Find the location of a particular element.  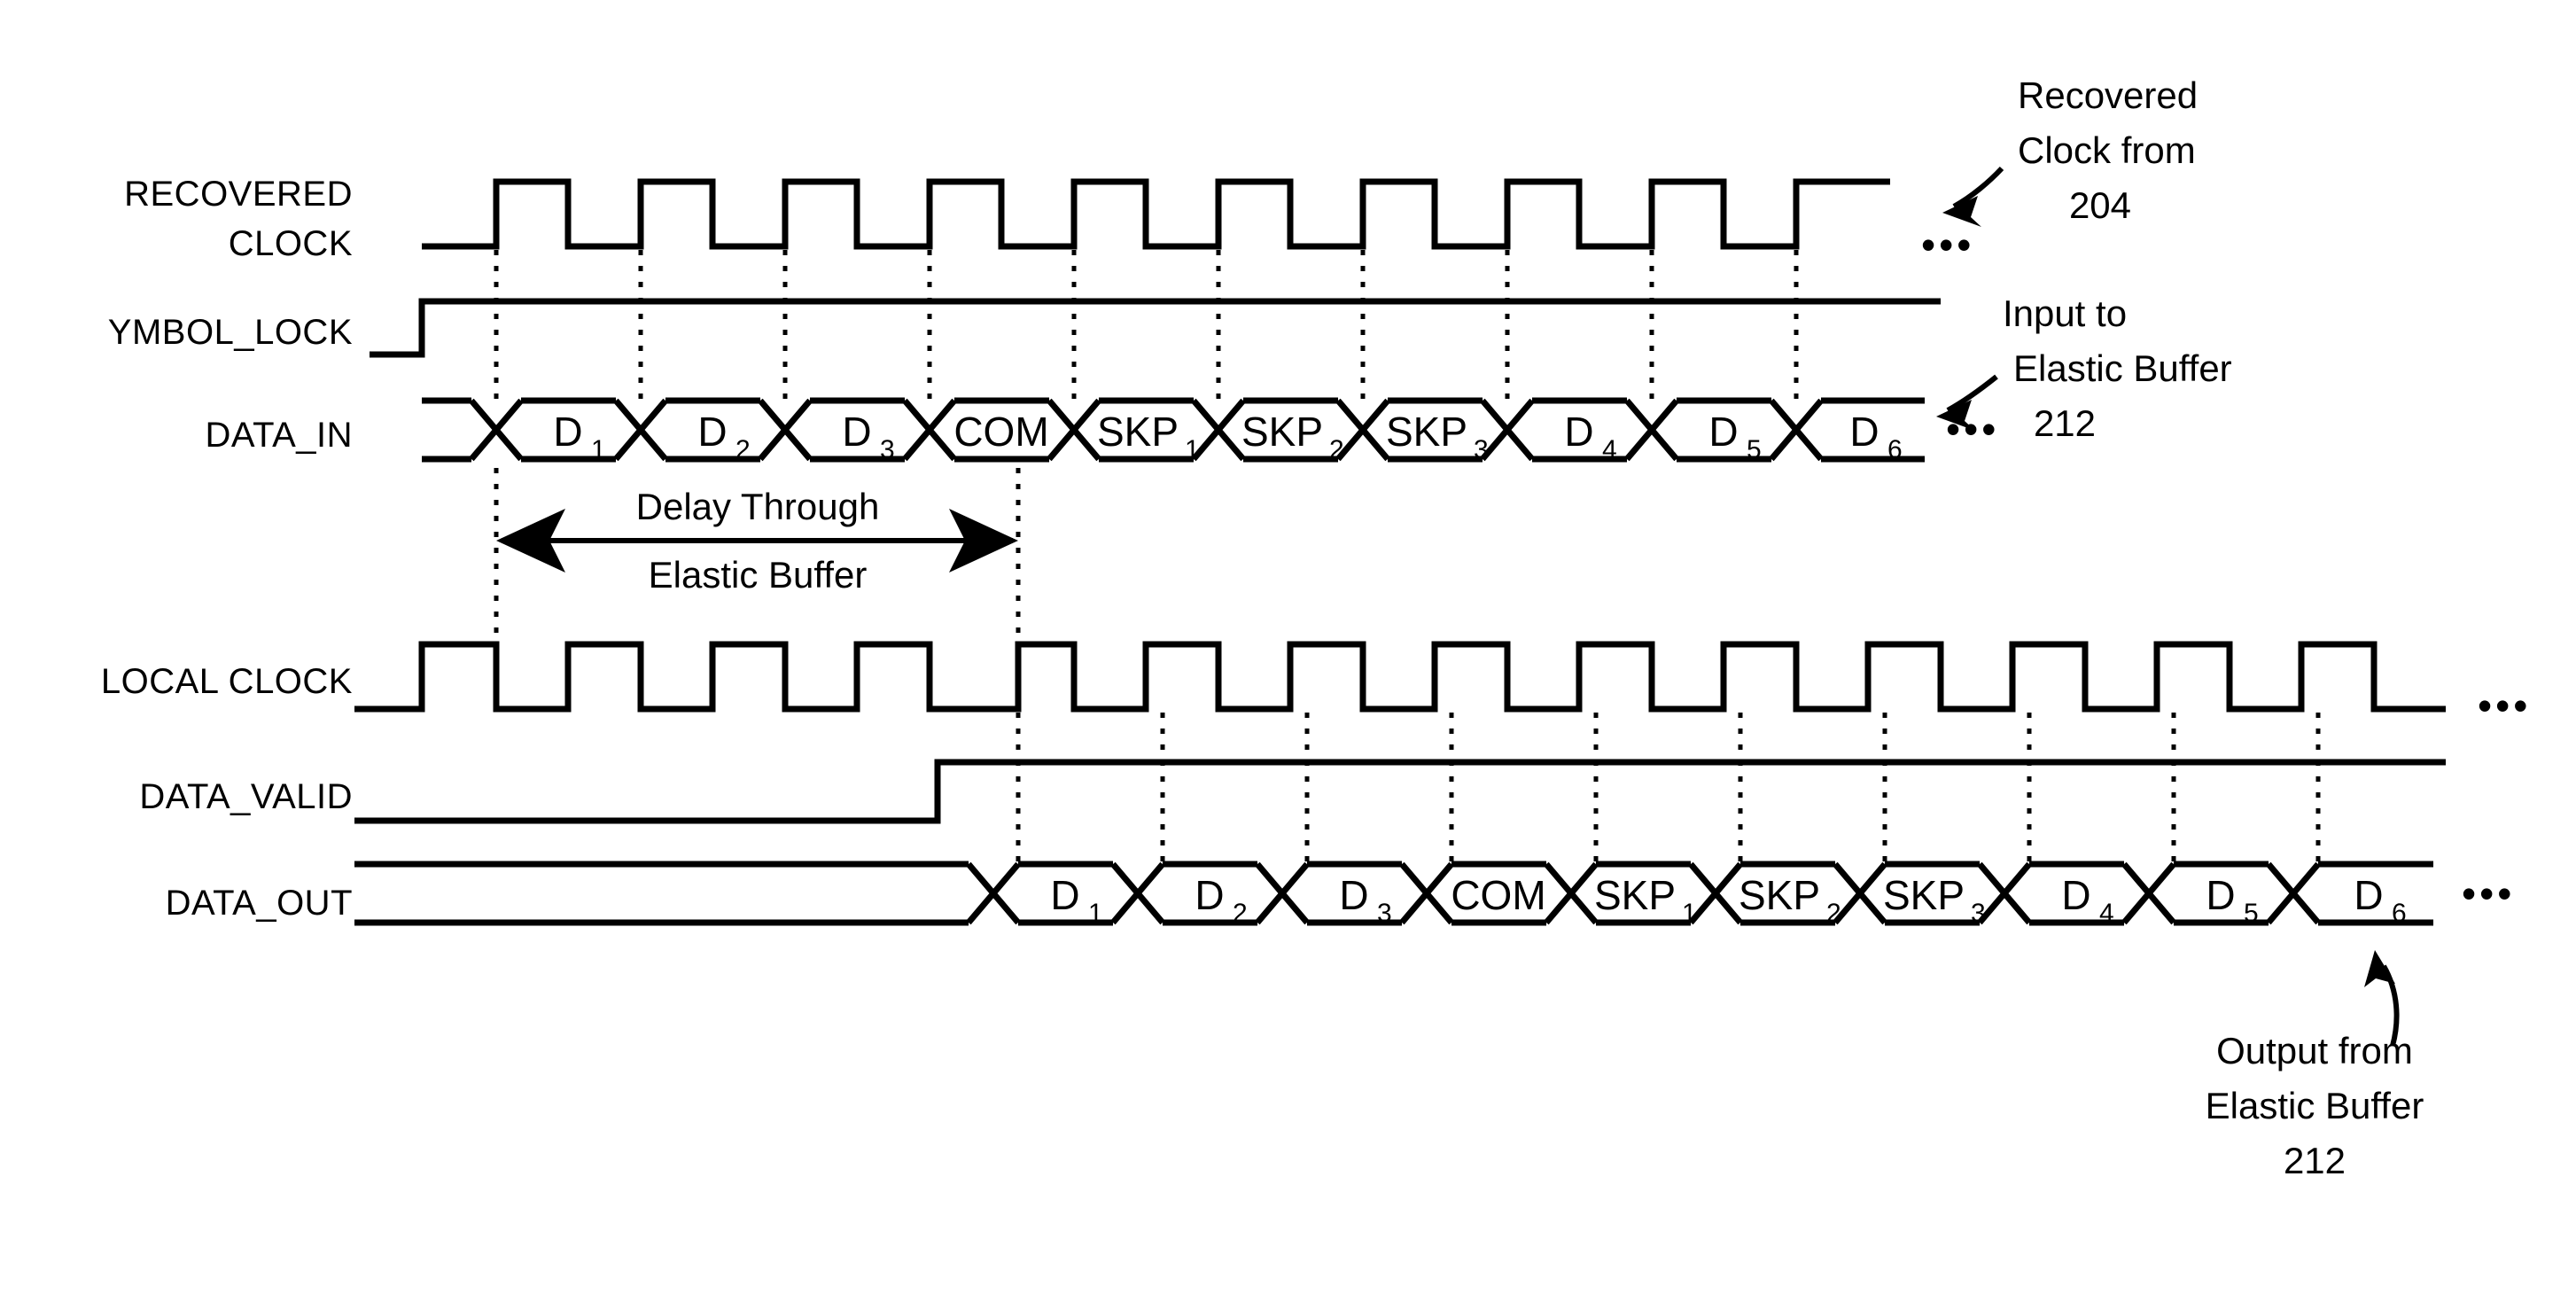

label-data-valid: DATA_VALID is located at coordinates (246, 797).